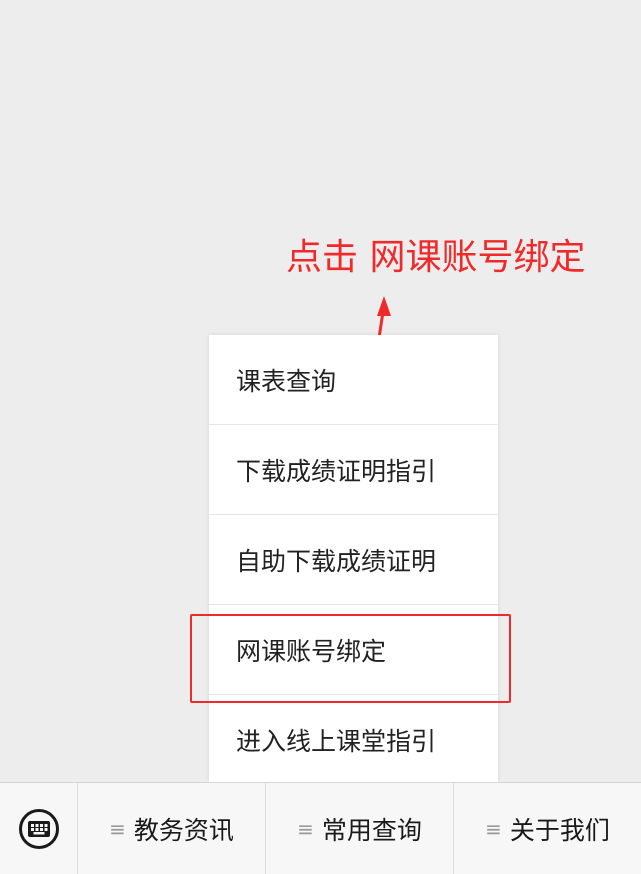 The image size is (641, 874). What do you see at coordinates (353, 650) in the screenshot?
I see `menu-item-online-account-binding: 网课账号绑定` at bounding box center [353, 650].